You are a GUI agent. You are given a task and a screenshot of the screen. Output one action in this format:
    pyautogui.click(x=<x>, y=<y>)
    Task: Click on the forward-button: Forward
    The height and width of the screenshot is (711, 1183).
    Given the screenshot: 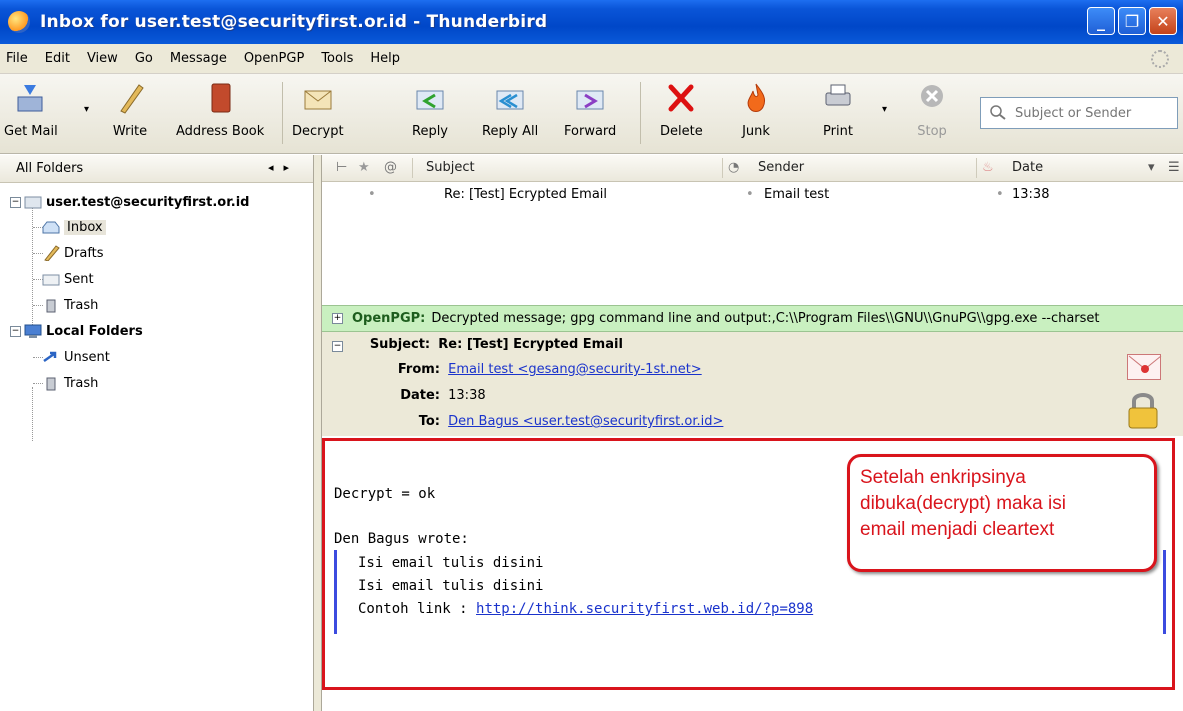 What is the action you would take?
    pyautogui.click(x=590, y=114)
    